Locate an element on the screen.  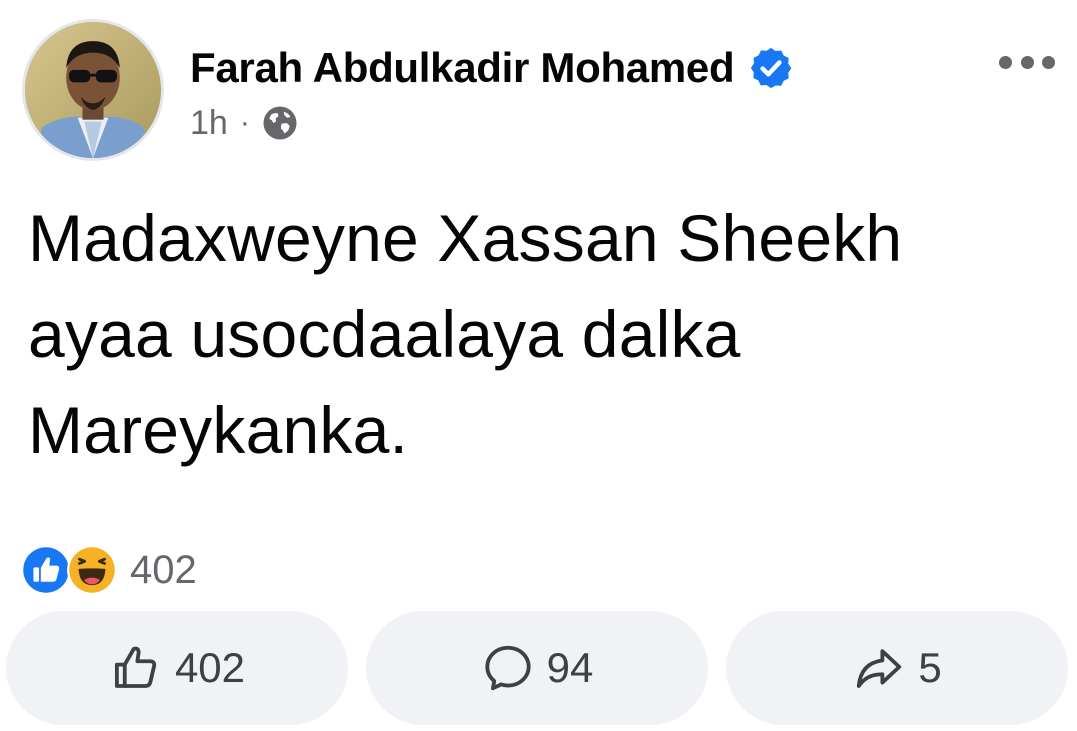
globe-icon is located at coordinates (280, 123).